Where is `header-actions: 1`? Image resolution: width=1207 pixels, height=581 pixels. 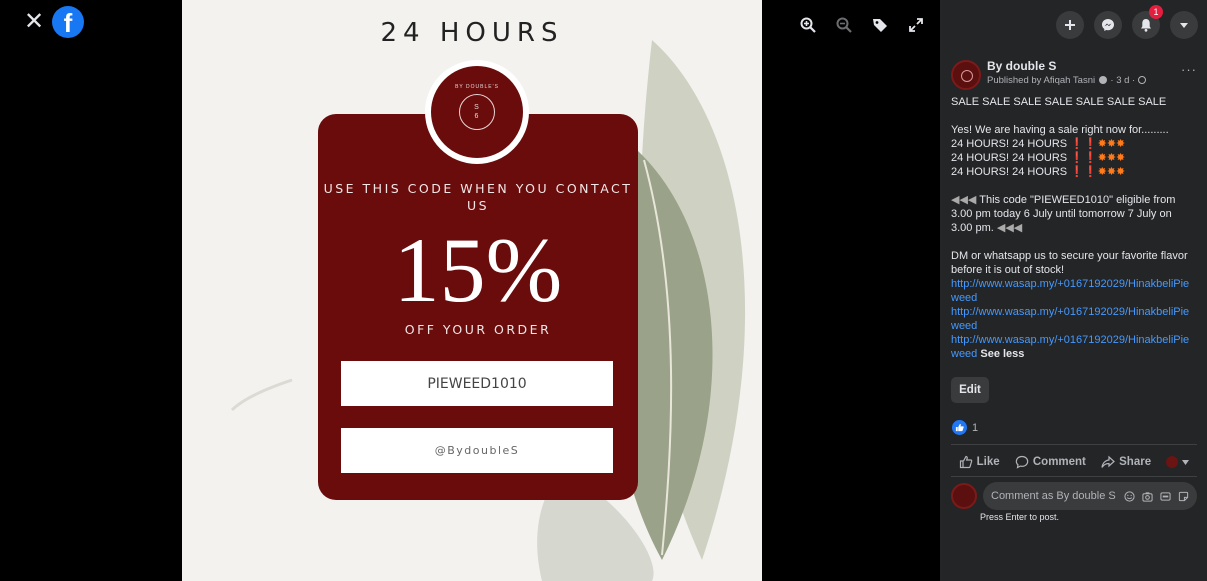
header-actions: 1 is located at coordinates (1127, 22).